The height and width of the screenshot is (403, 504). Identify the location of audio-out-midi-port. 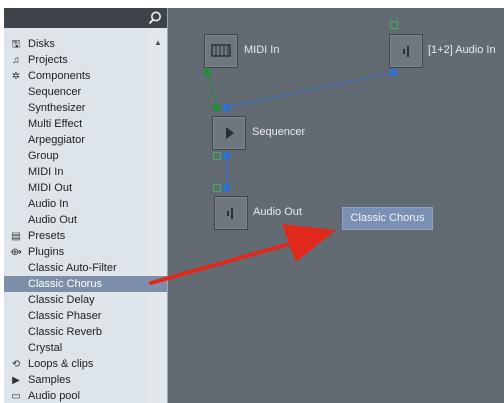
(217, 188).